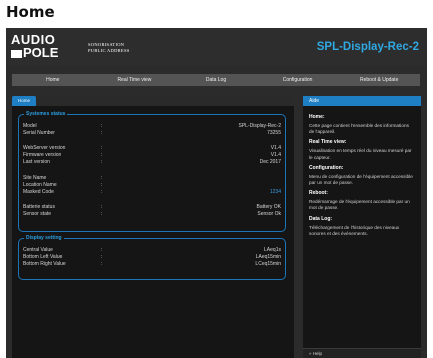 The width and height of the screenshot is (433, 358). I want to click on display-row-central: Central Value : LAeq1s, so click(152, 250).